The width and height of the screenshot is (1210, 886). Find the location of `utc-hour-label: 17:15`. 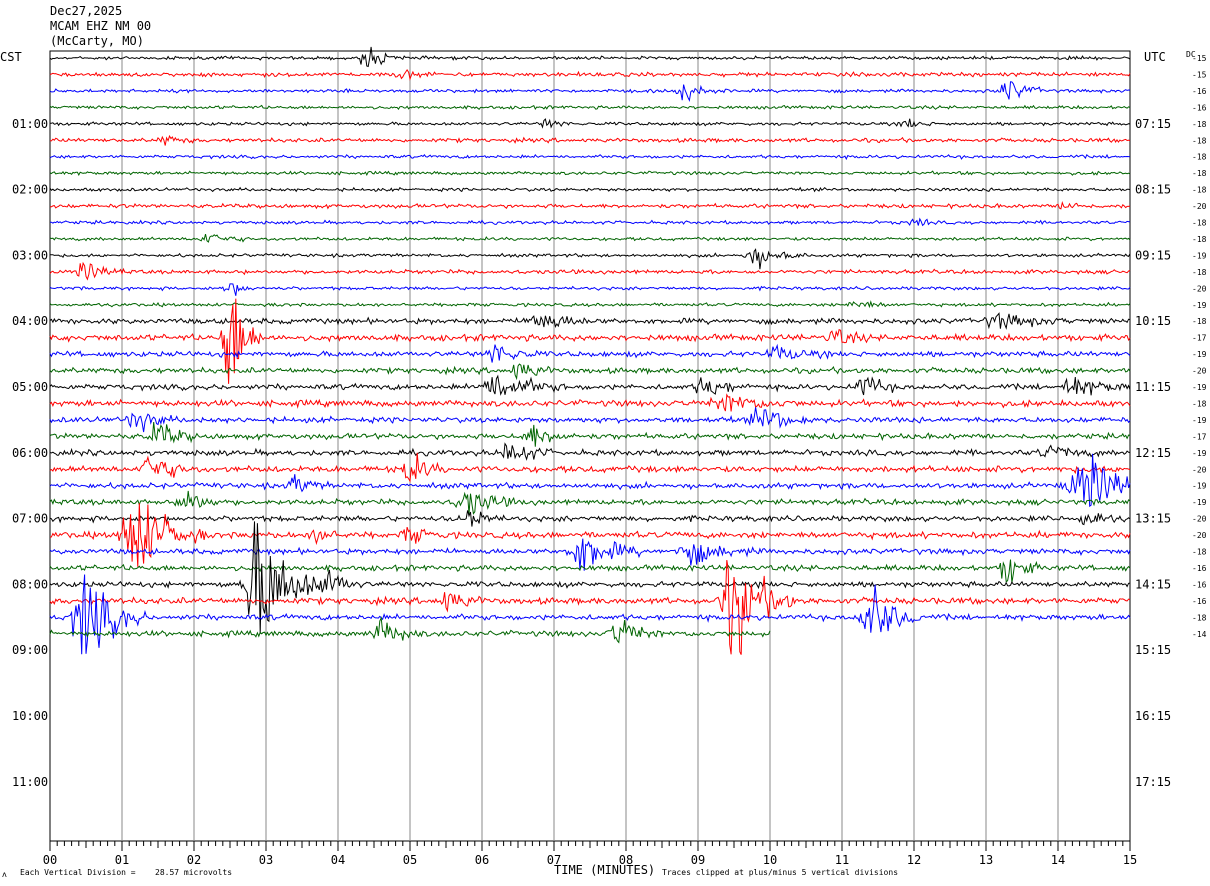

utc-hour-label: 17:15 is located at coordinates (1153, 782).